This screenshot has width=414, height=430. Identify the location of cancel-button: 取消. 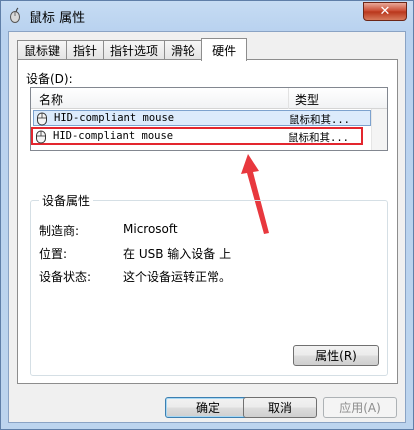
(280, 407).